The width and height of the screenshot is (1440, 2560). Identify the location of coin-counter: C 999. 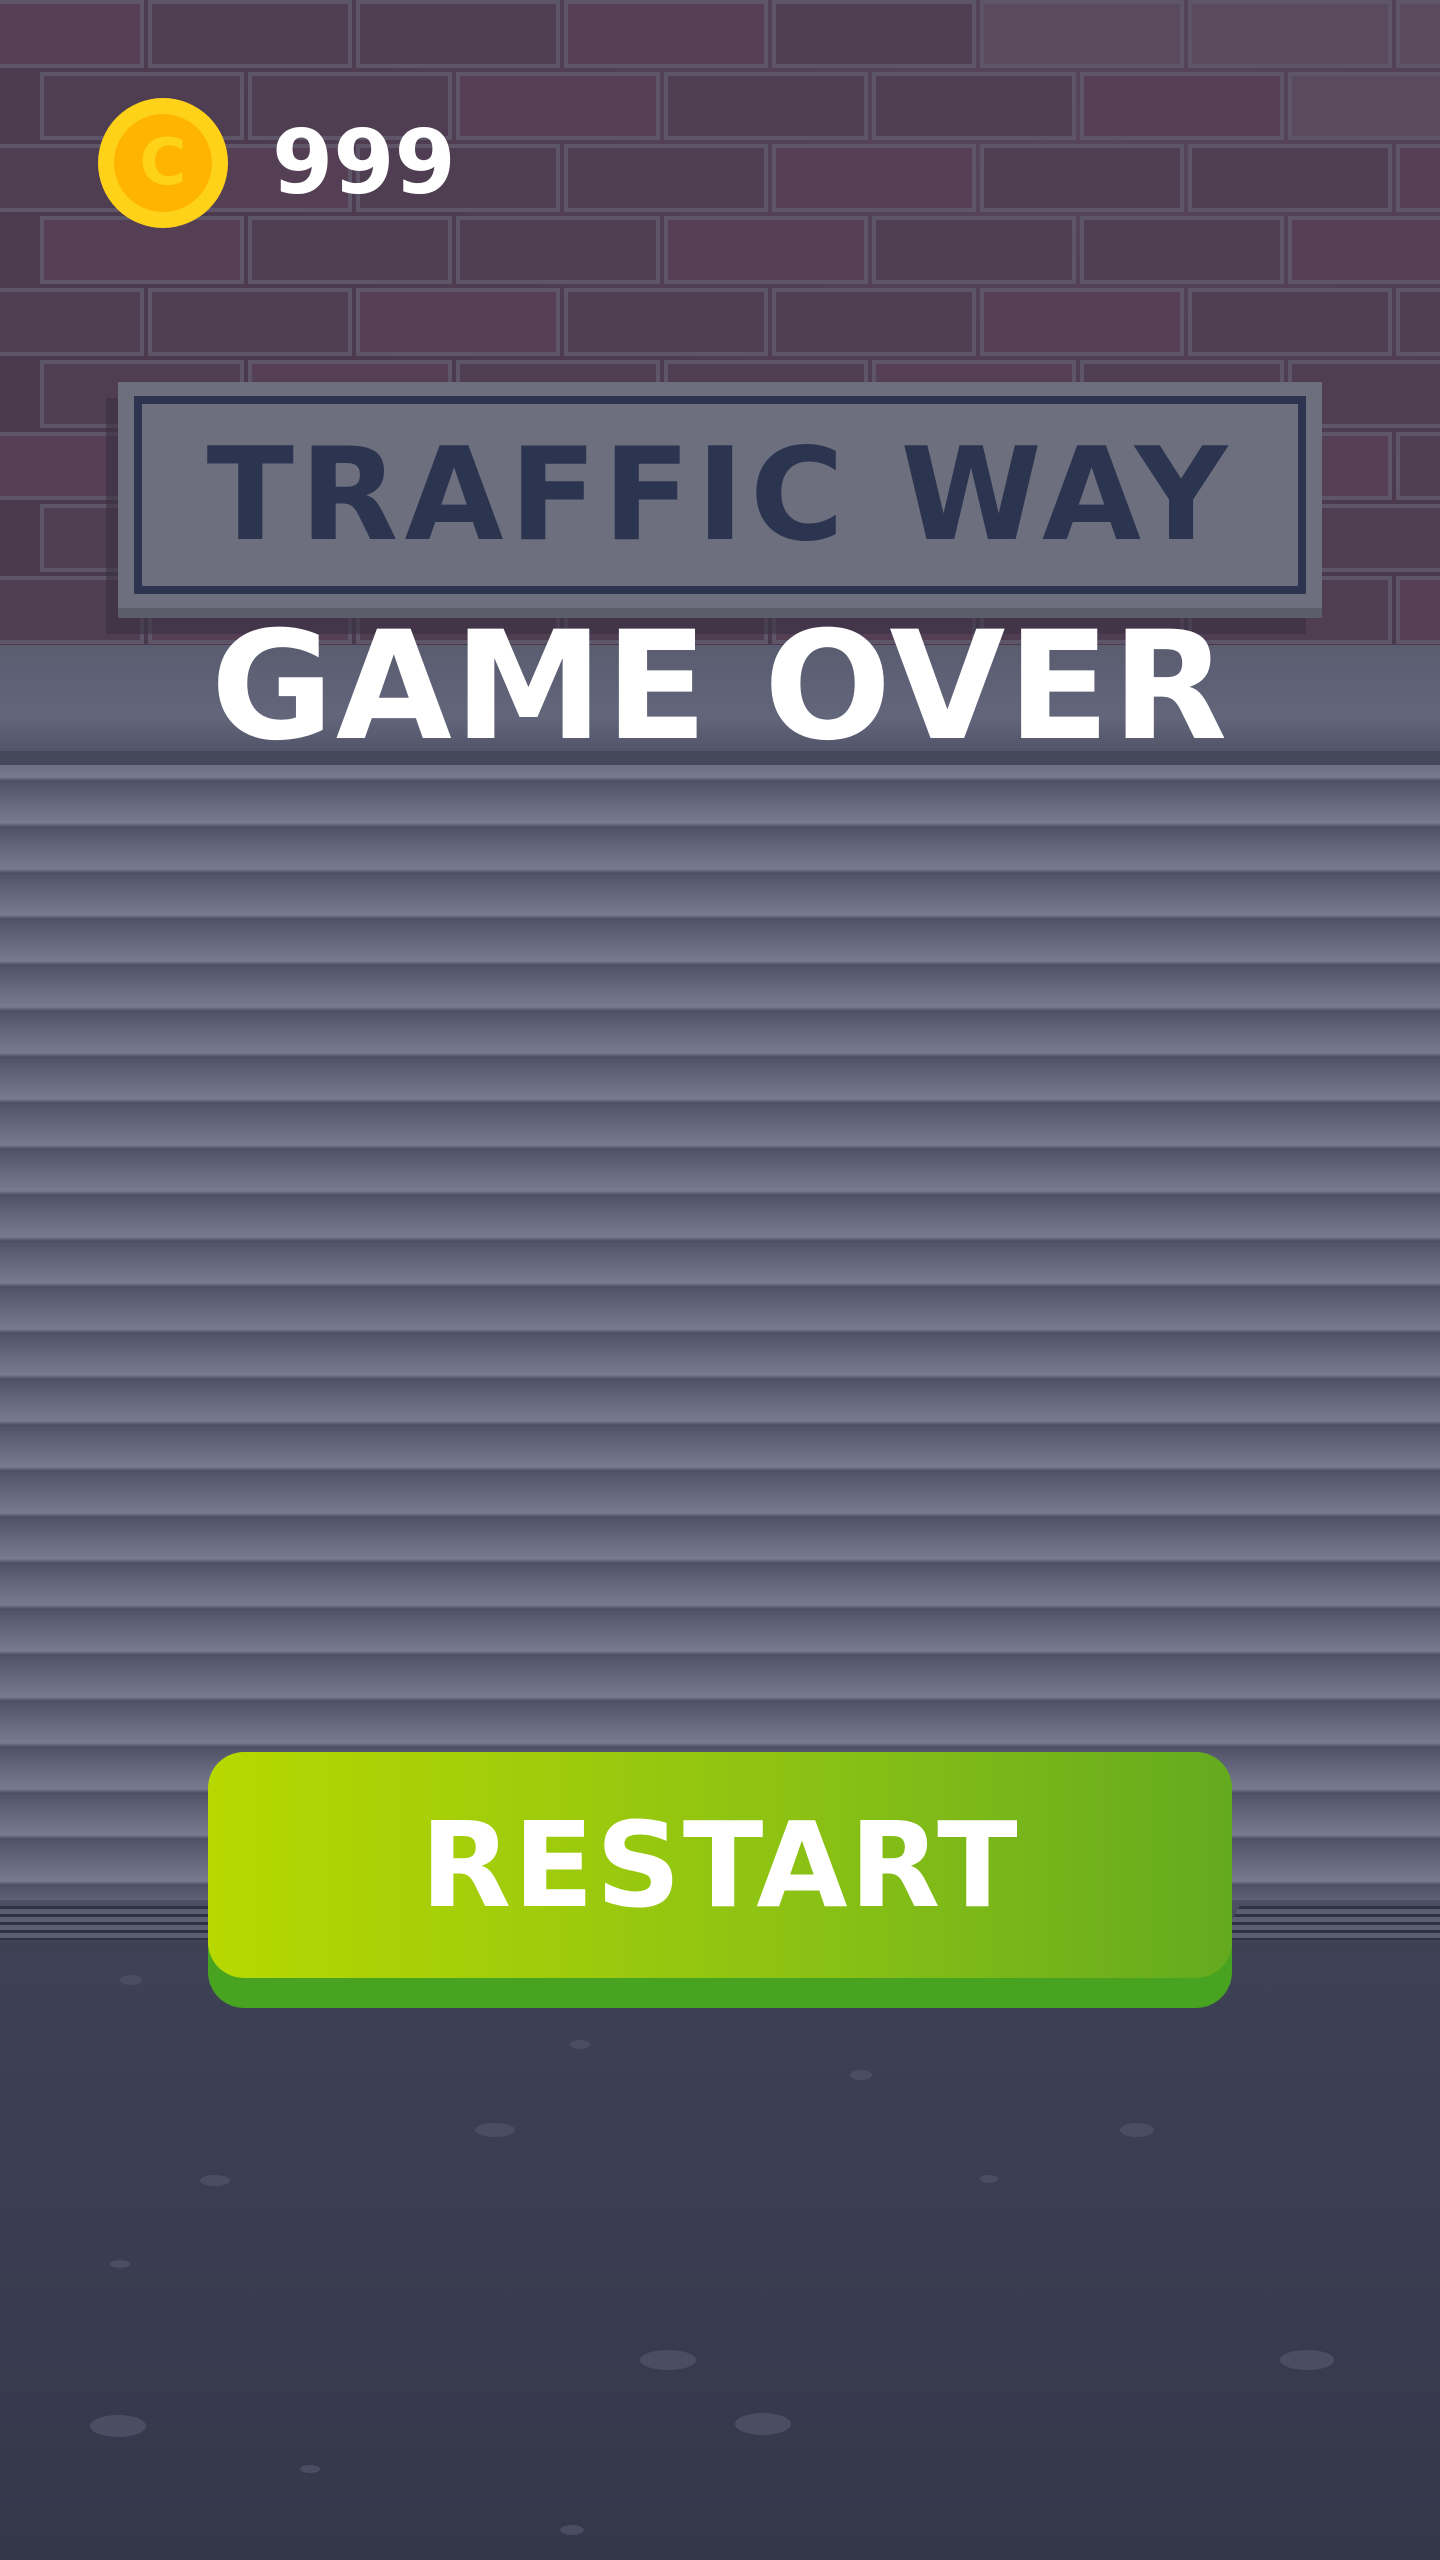
(277, 163).